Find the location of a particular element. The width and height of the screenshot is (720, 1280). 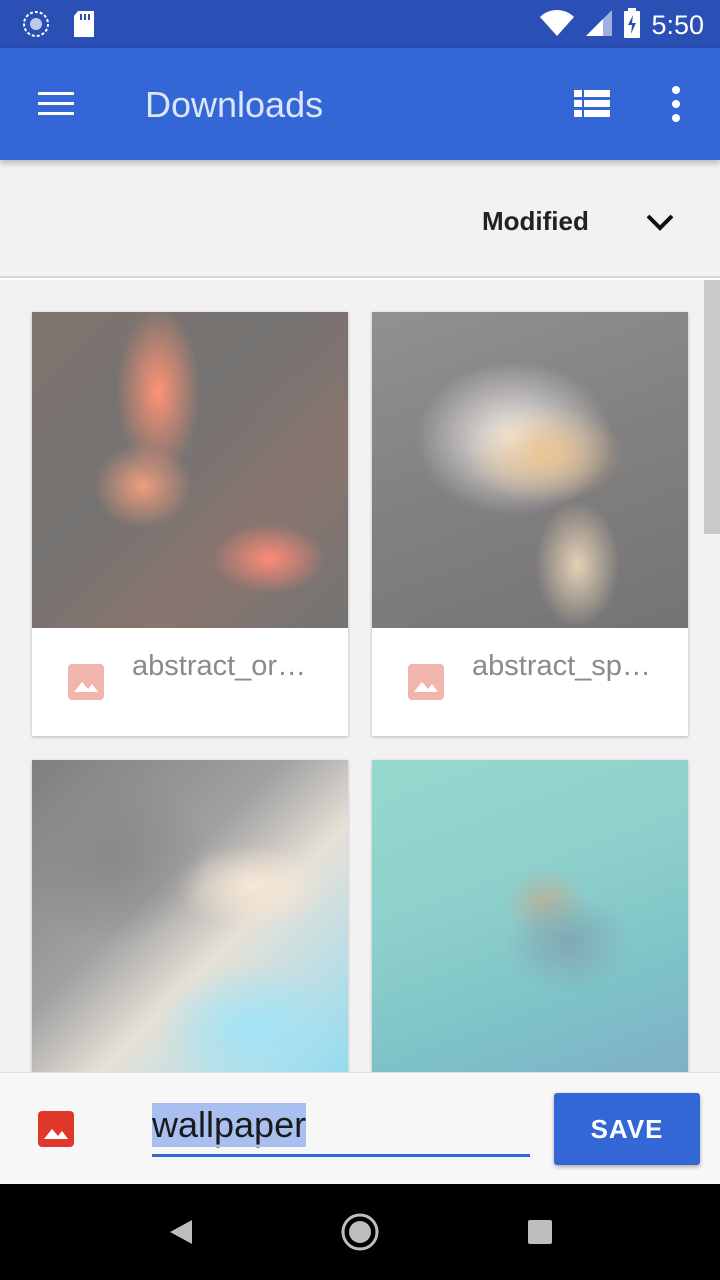

sd-card-icon is located at coordinates (84, 26).